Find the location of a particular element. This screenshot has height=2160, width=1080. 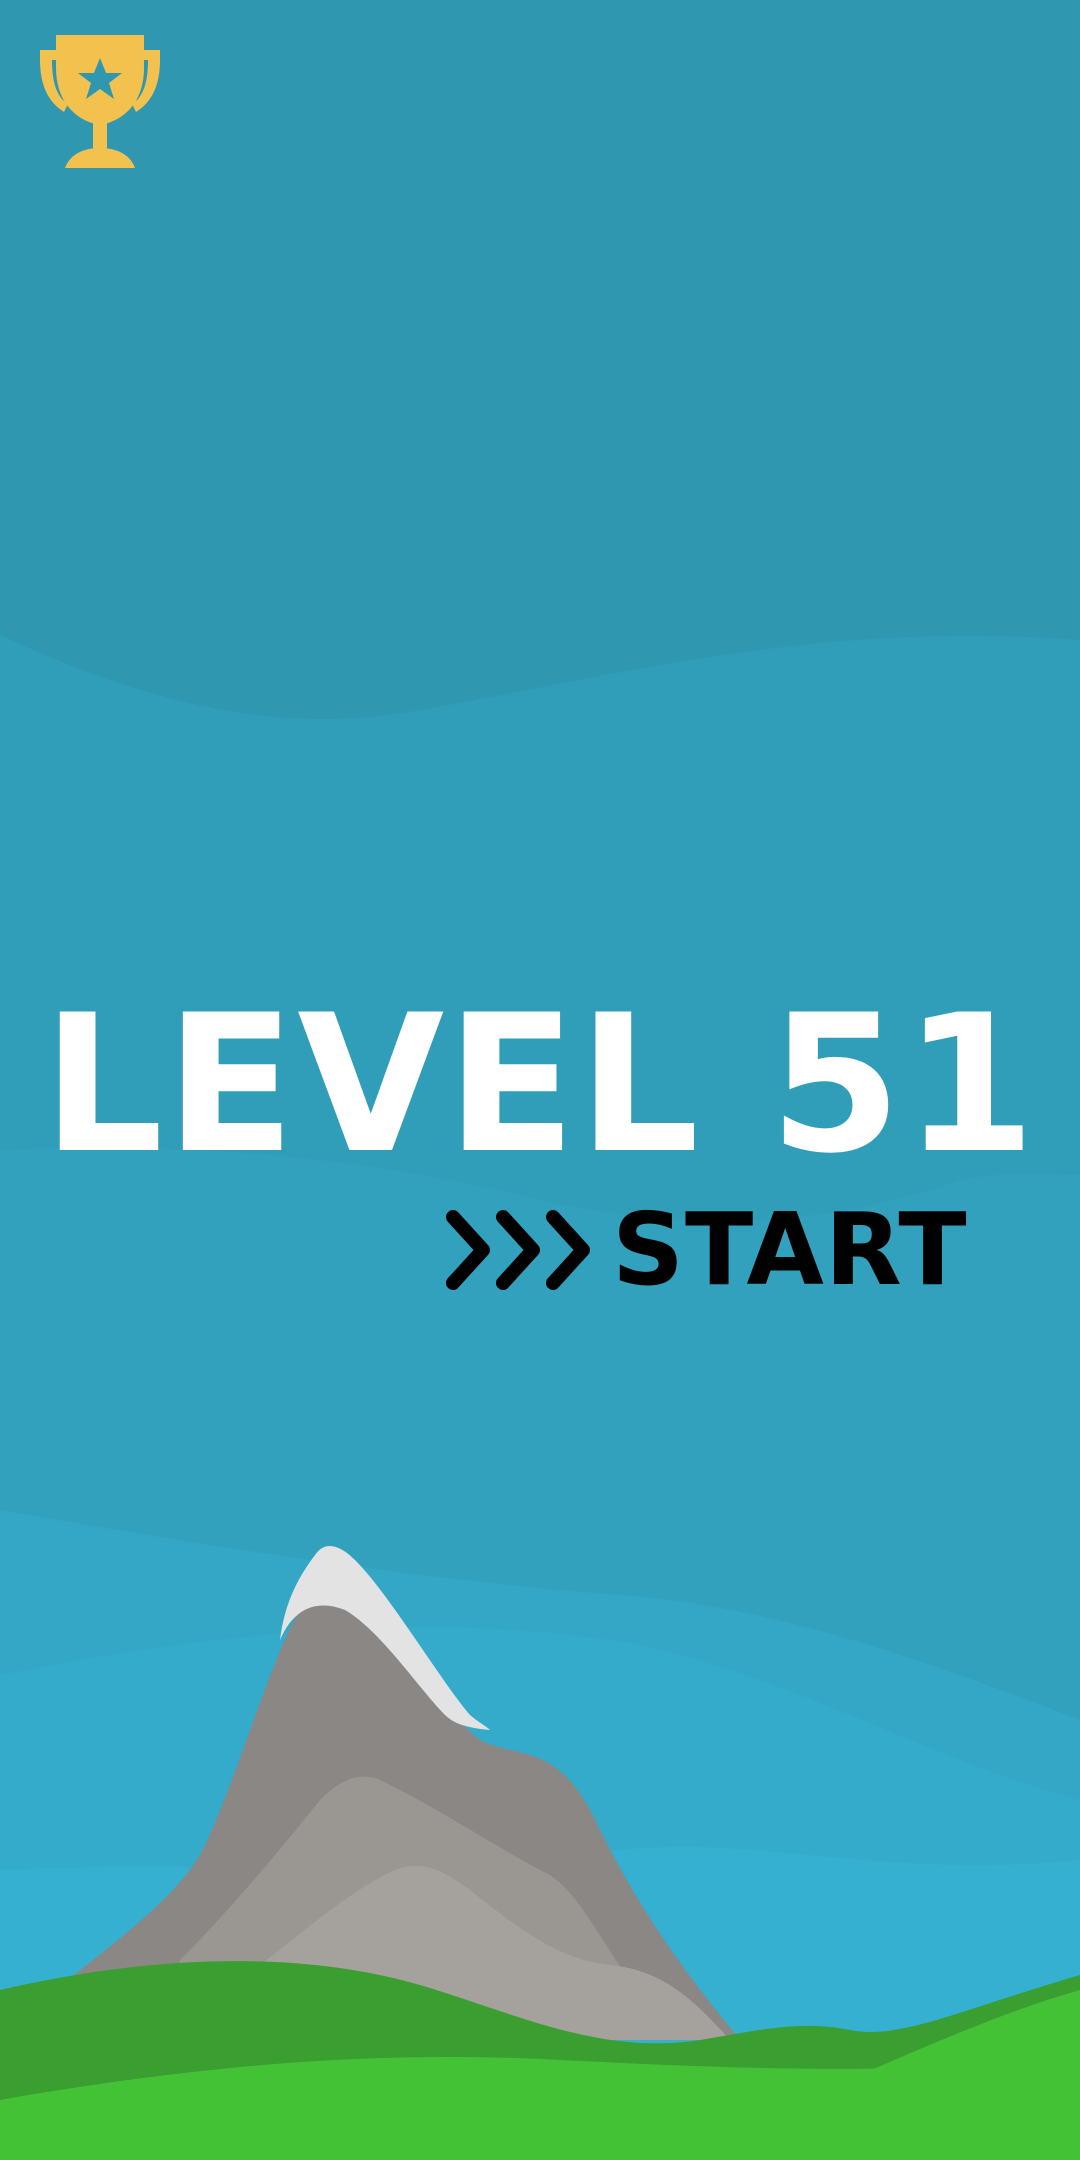

level-title: LEVEL 51 is located at coordinates (540, 1084).